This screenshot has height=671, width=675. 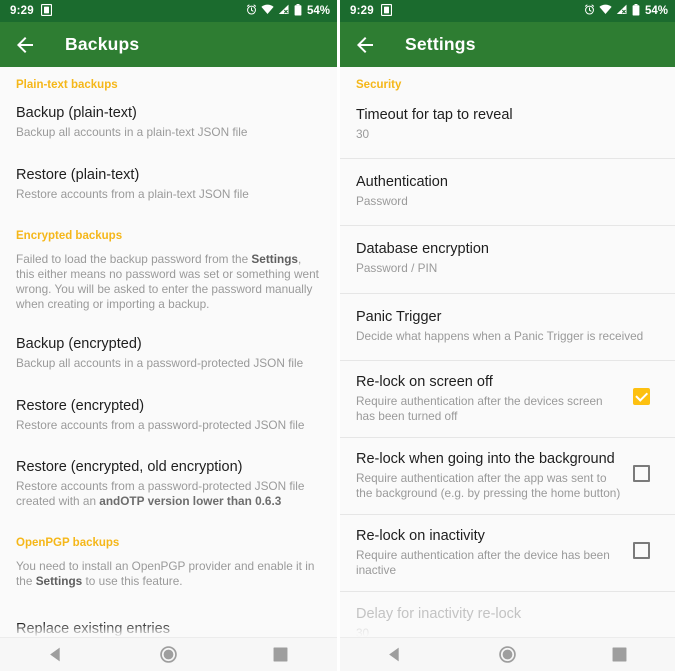 I want to click on pref-title: Re-lock on screen off, so click(x=424, y=382).